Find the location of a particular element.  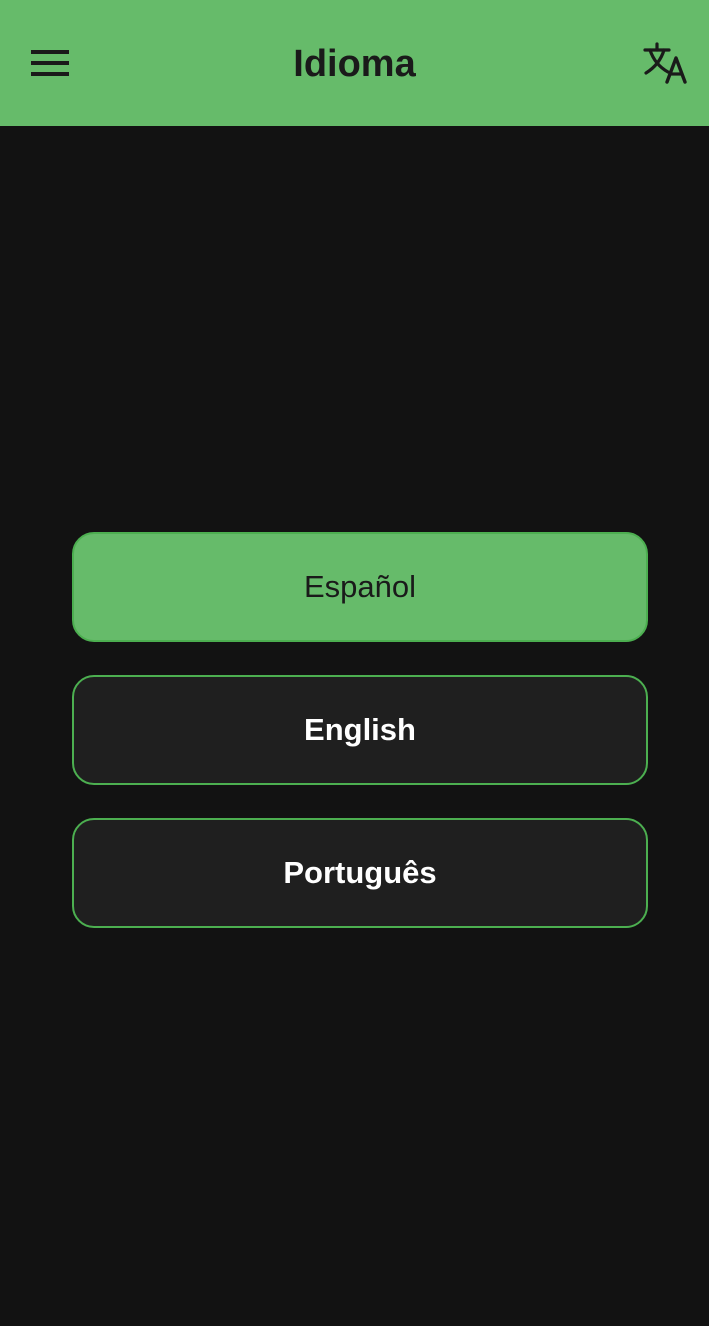

translate-button is located at coordinates (665, 63).